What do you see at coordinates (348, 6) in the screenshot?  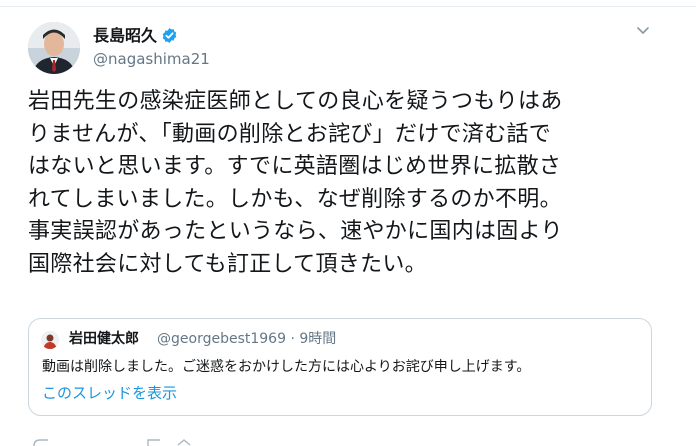 I see `top-divider` at bounding box center [348, 6].